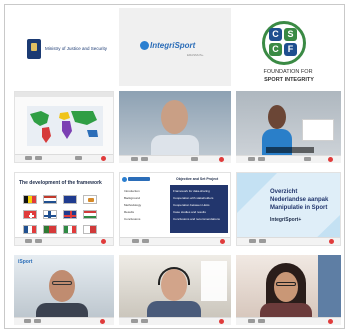  I want to click on overview-logo: IntegriSport+, so click(286, 220).